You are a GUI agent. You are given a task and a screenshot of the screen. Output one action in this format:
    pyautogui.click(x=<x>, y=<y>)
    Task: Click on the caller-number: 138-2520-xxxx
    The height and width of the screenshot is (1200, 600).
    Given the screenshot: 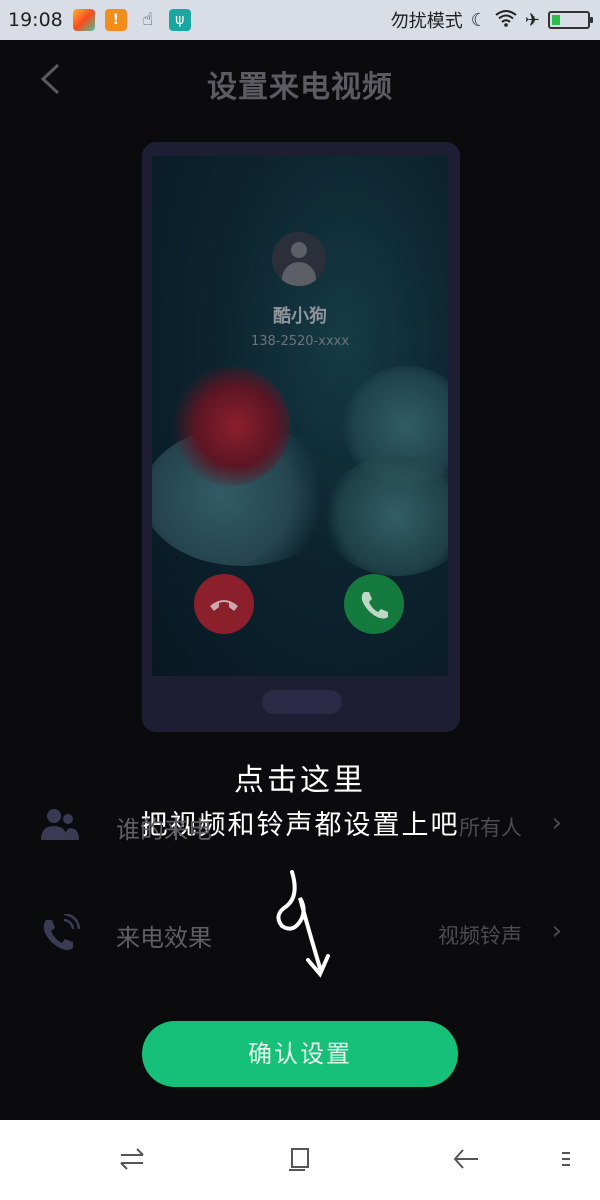 What is the action you would take?
    pyautogui.click(x=300, y=341)
    